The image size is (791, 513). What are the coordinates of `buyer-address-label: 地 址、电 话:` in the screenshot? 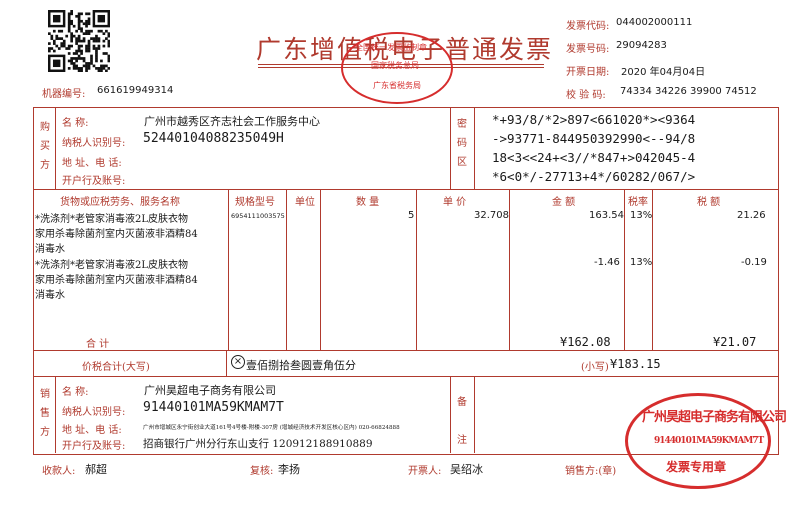 It's located at (92, 163).